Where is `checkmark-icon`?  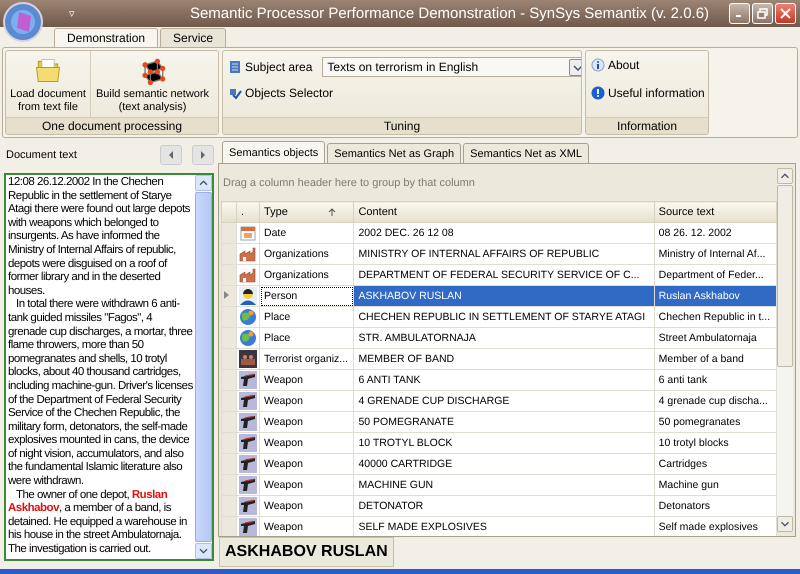
checkmark-icon is located at coordinates (235, 93).